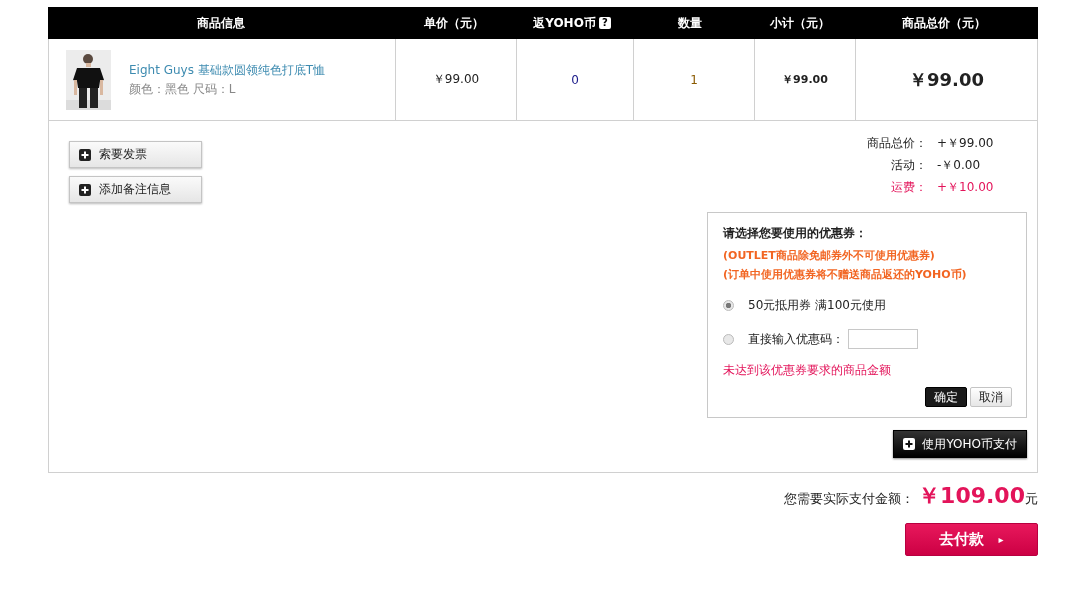  What do you see at coordinates (991, 397) in the screenshot?
I see `cancel-button: 取消` at bounding box center [991, 397].